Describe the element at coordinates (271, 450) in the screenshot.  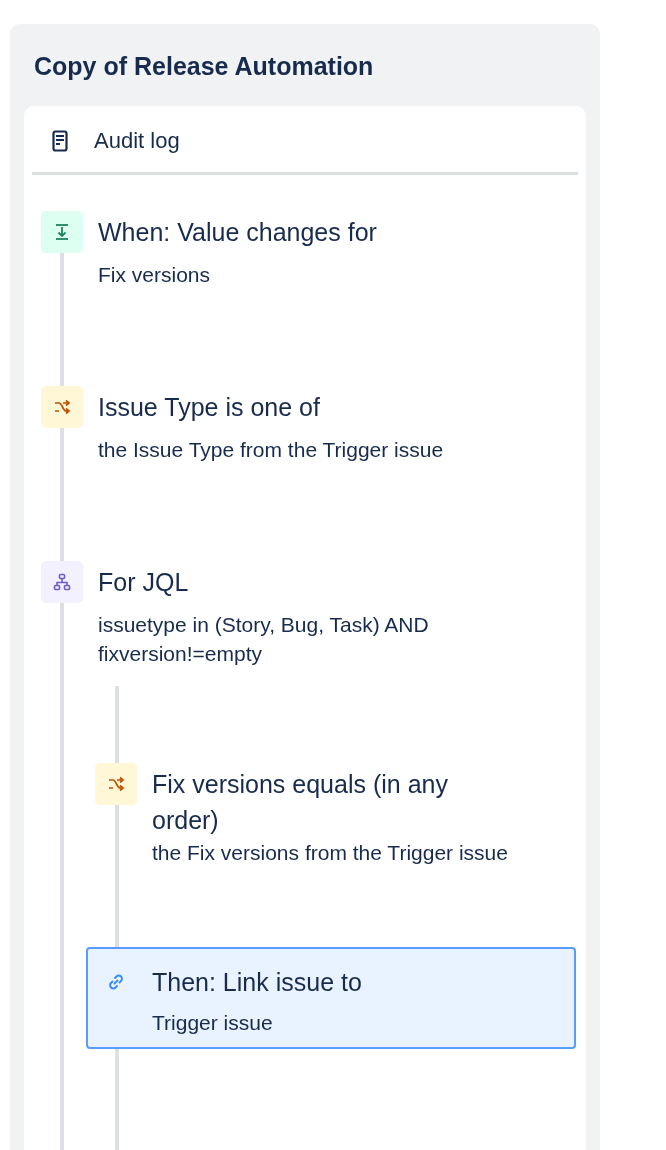
I see `step-detail: the Issue Type from the Trigger issue` at that location.